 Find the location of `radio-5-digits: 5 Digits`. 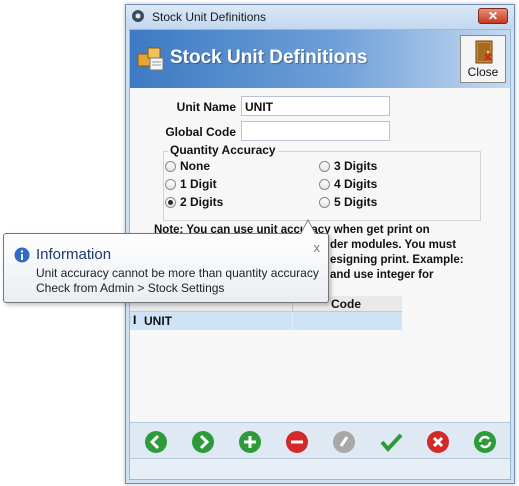

radio-5-digits: 5 Digits is located at coordinates (348, 202).